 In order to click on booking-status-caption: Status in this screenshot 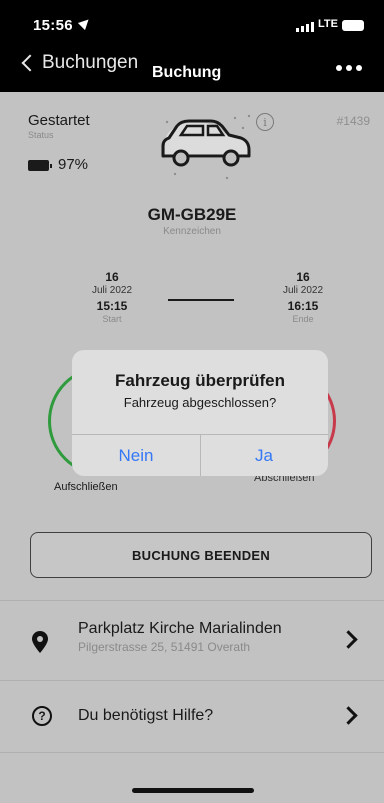, I will do `click(41, 135)`.